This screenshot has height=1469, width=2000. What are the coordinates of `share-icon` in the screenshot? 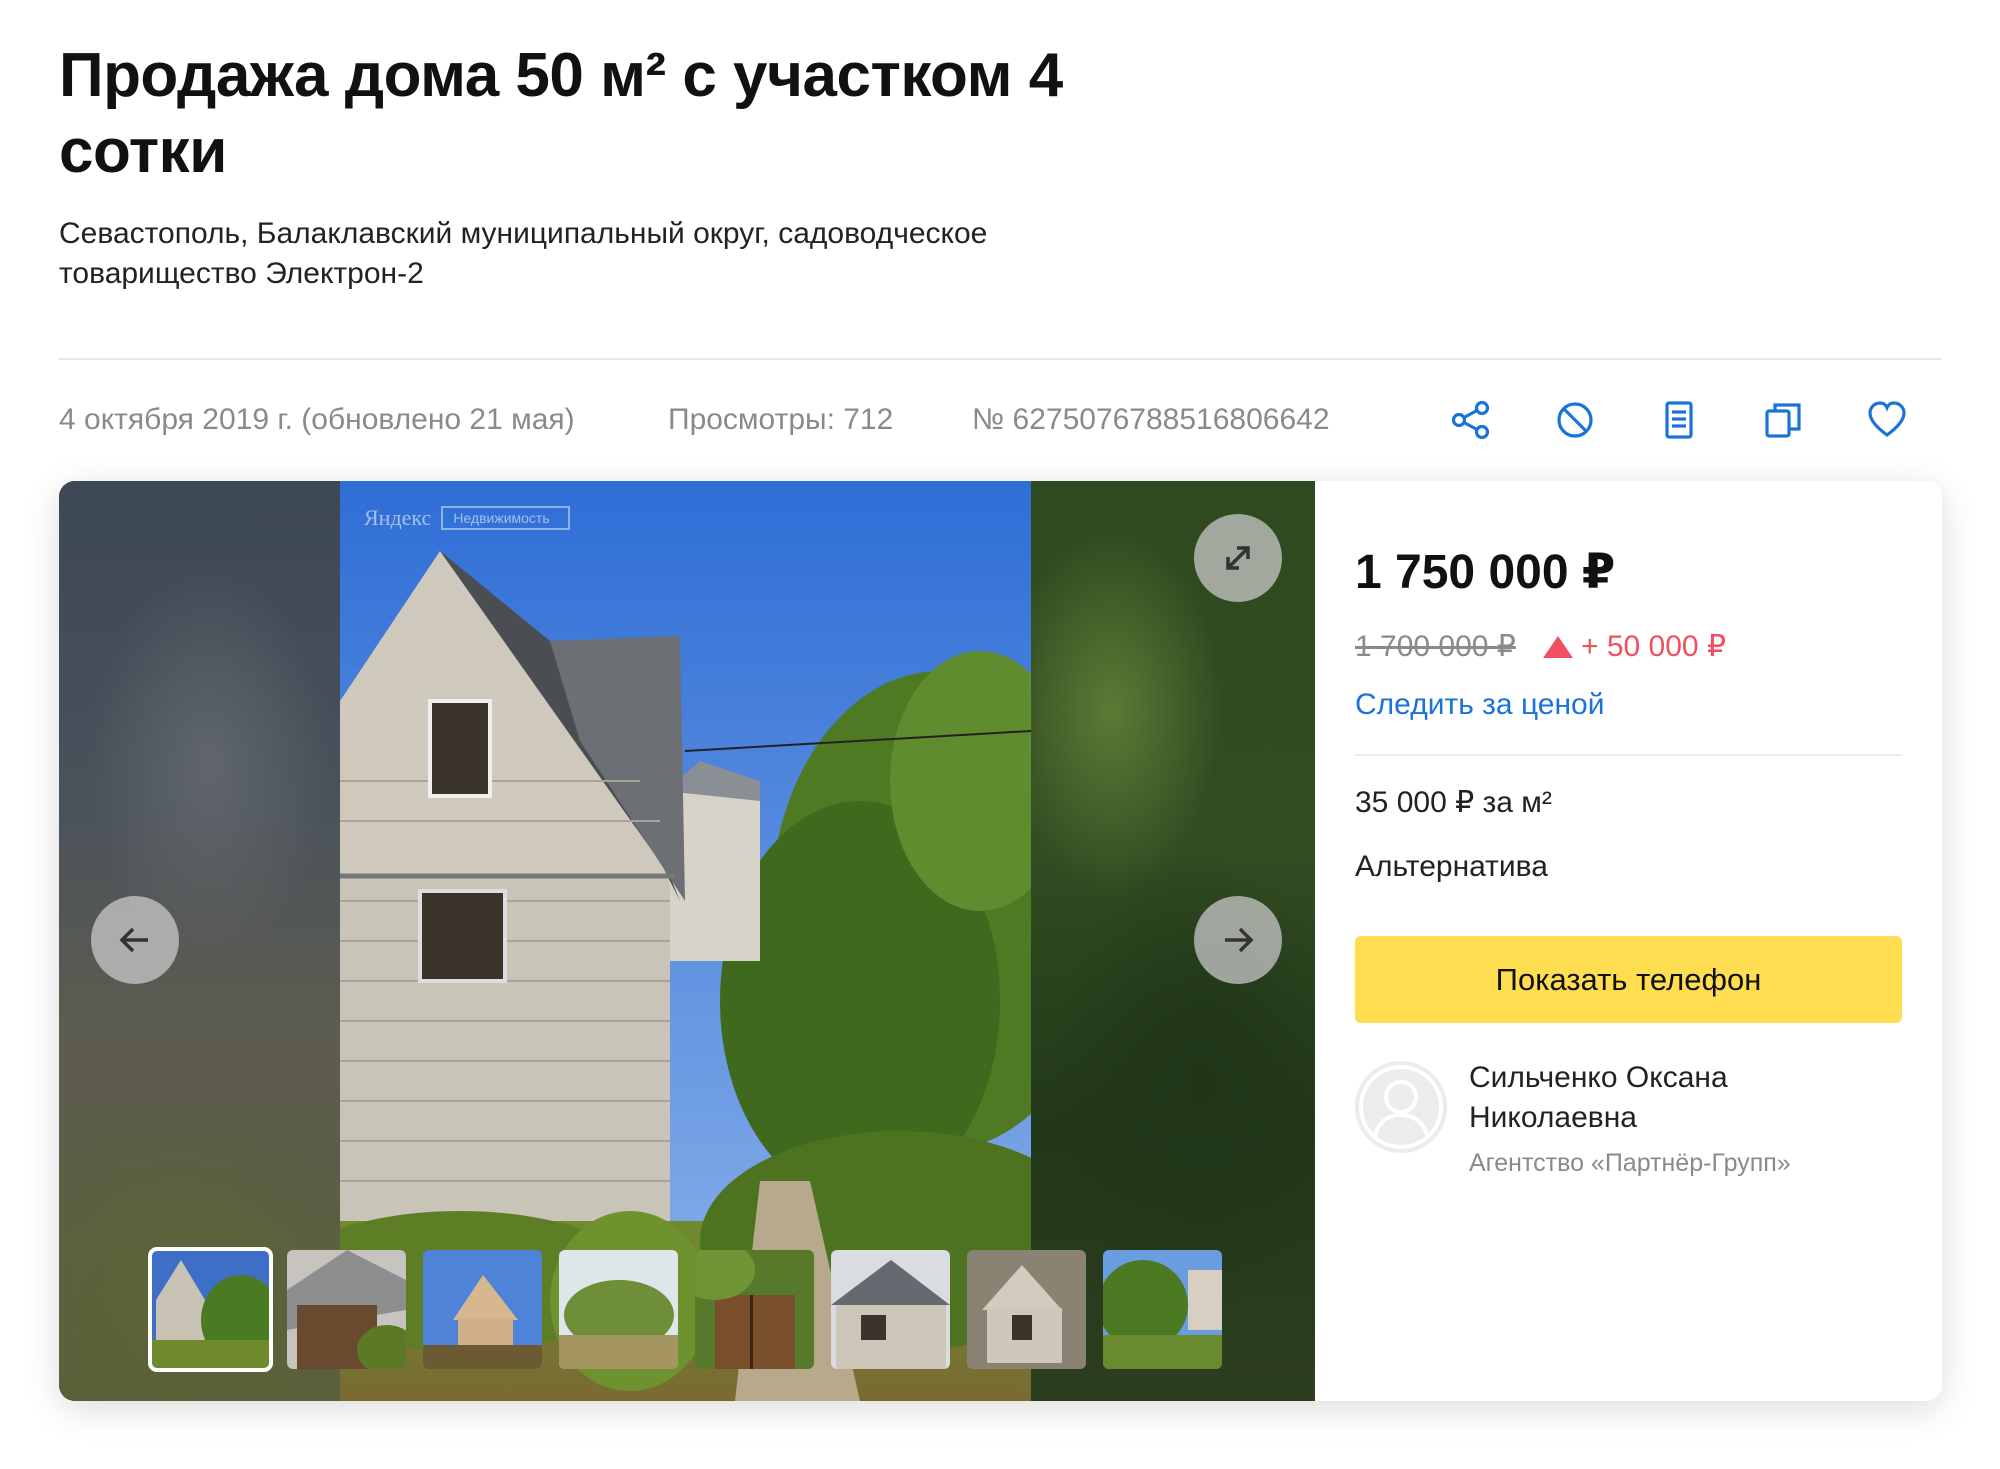 It's located at (1470, 420).